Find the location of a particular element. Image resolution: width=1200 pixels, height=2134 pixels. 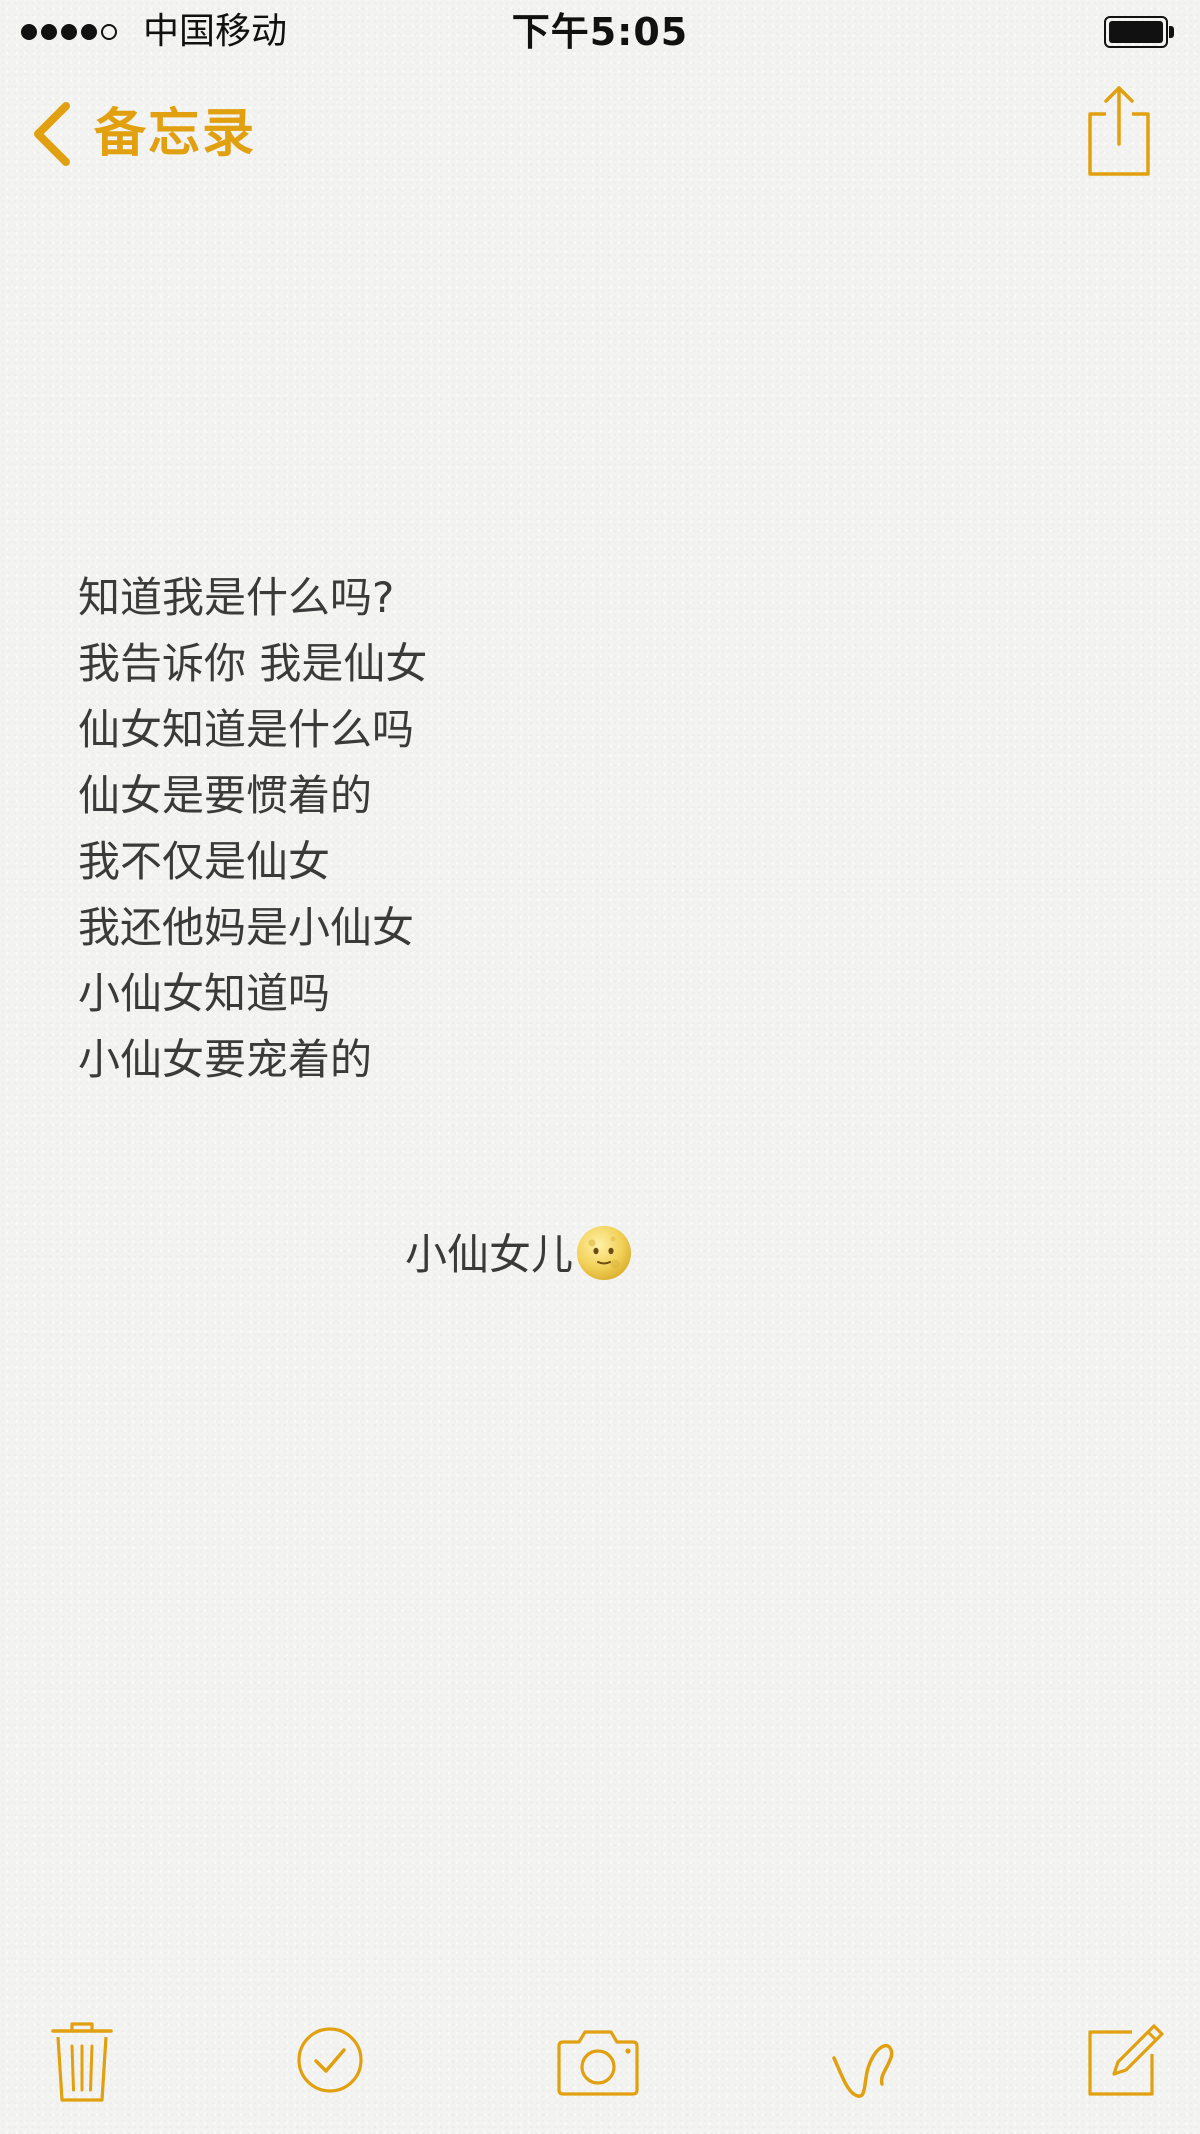

battery-icon is located at coordinates (1140, 32).